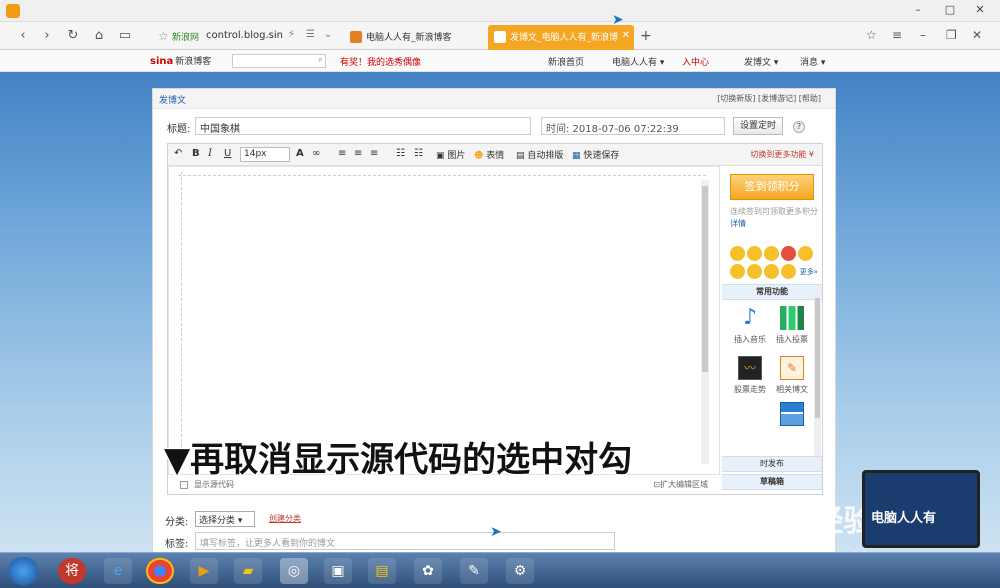  Describe the element at coordinates (566, 61) in the screenshot. I see `nav-home-link: 新浪首页` at that location.